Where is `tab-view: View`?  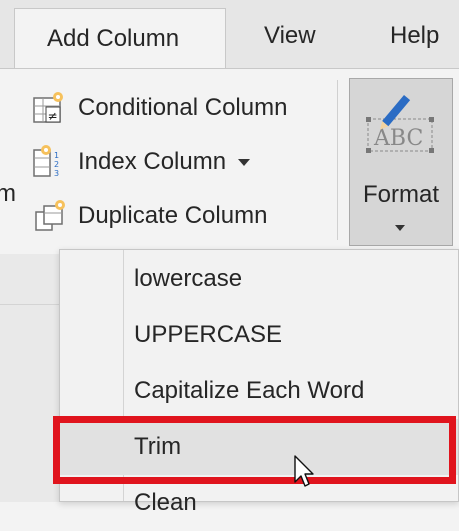 tab-view: View is located at coordinates (290, 36).